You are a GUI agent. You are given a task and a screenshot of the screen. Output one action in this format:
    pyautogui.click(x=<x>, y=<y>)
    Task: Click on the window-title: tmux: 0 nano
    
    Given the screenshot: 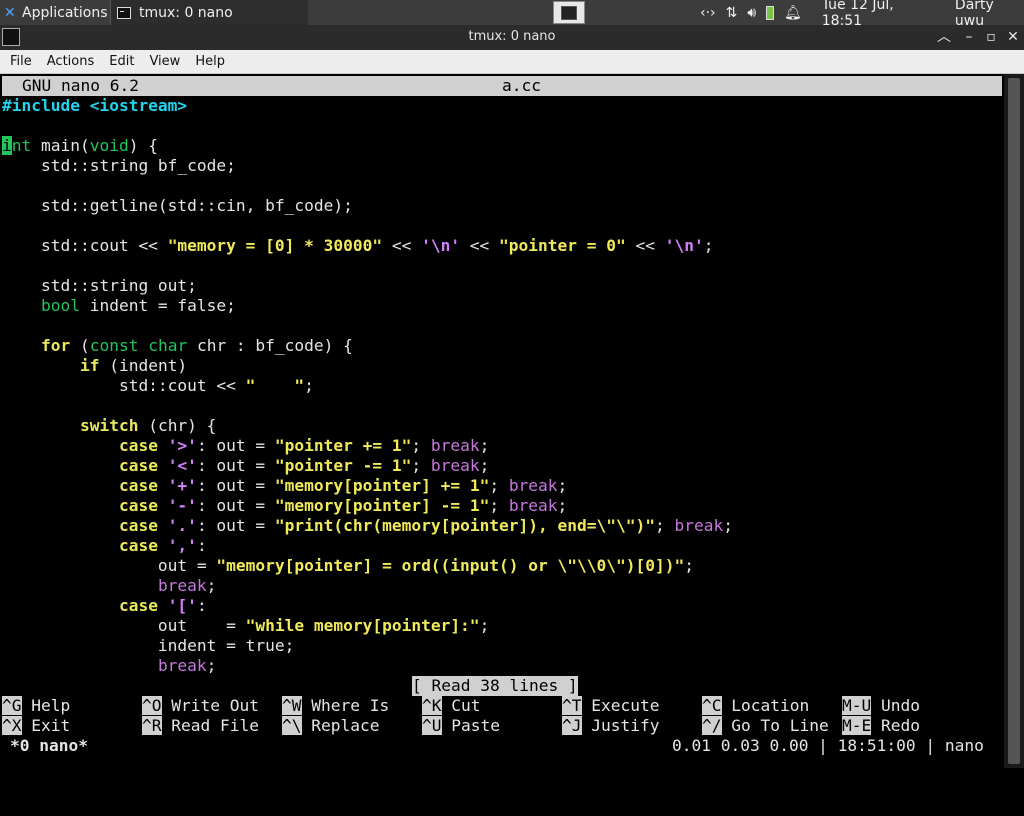 What is the action you would take?
    pyautogui.click(x=512, y=36)
    